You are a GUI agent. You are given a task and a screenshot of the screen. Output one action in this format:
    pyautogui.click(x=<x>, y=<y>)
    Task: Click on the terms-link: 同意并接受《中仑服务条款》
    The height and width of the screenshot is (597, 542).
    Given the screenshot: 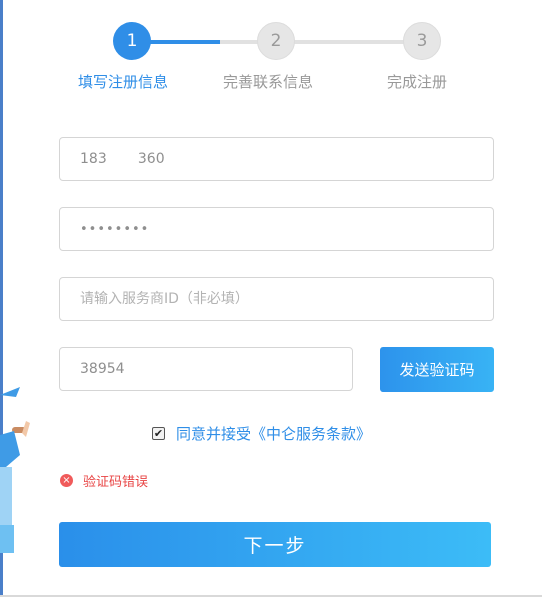 What is the action you would take?
    pyautogui.click(x=273, y=433)
    